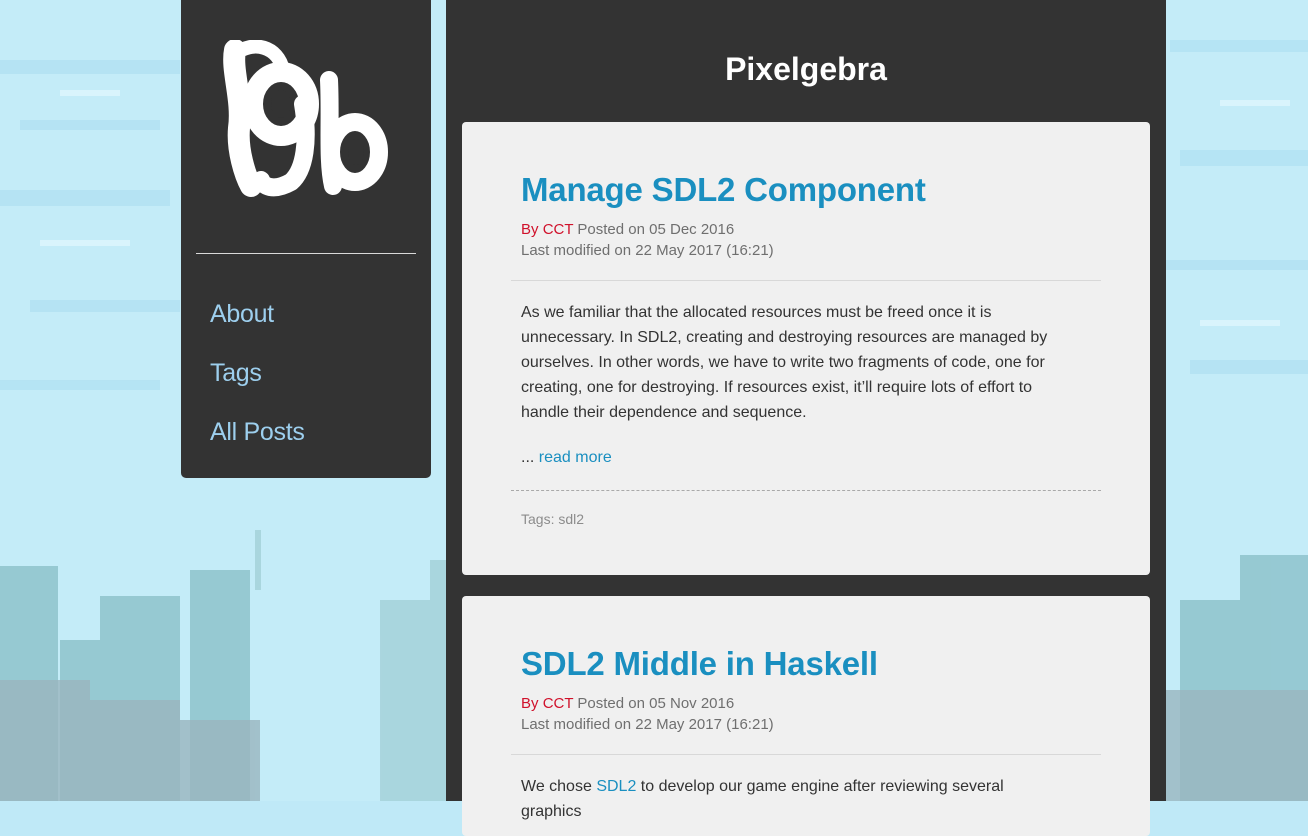 The height and width of the screenshot is (836, 1308). Describe the element at coordinates (806, 490) in the screenshot. I see `post-footer-divider` at that location.